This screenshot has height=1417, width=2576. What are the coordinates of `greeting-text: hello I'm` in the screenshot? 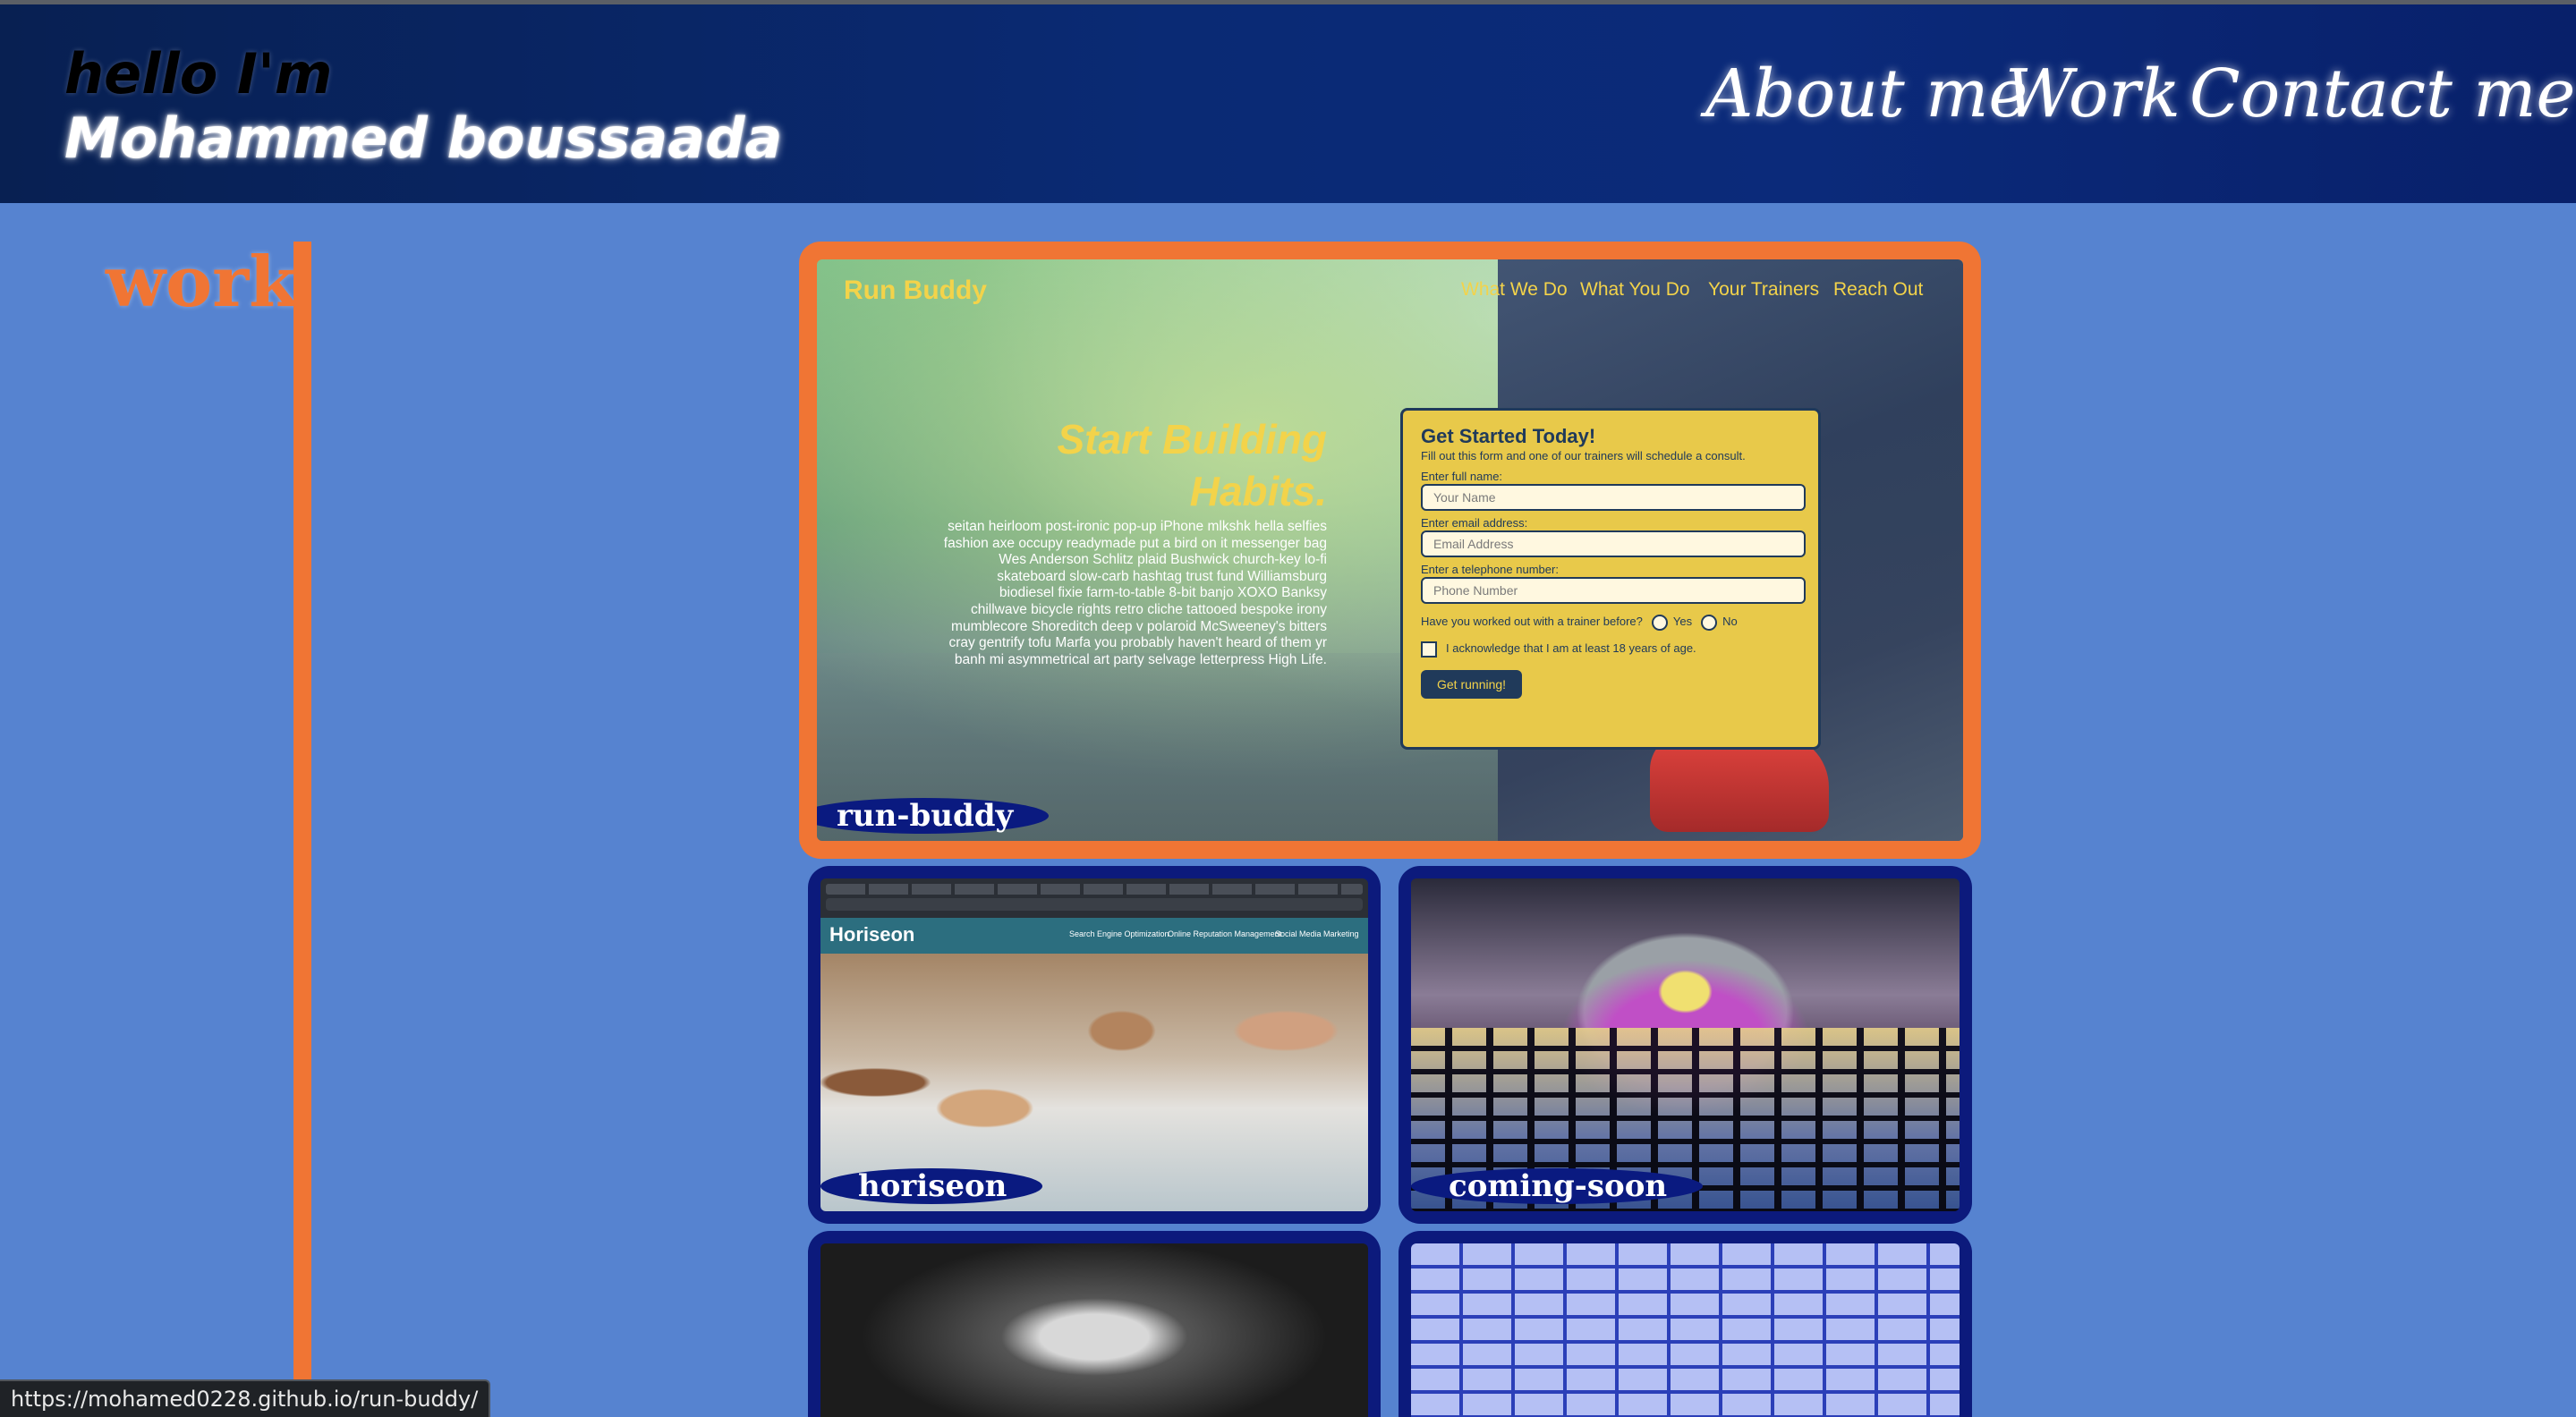 It's located at (198, 74).